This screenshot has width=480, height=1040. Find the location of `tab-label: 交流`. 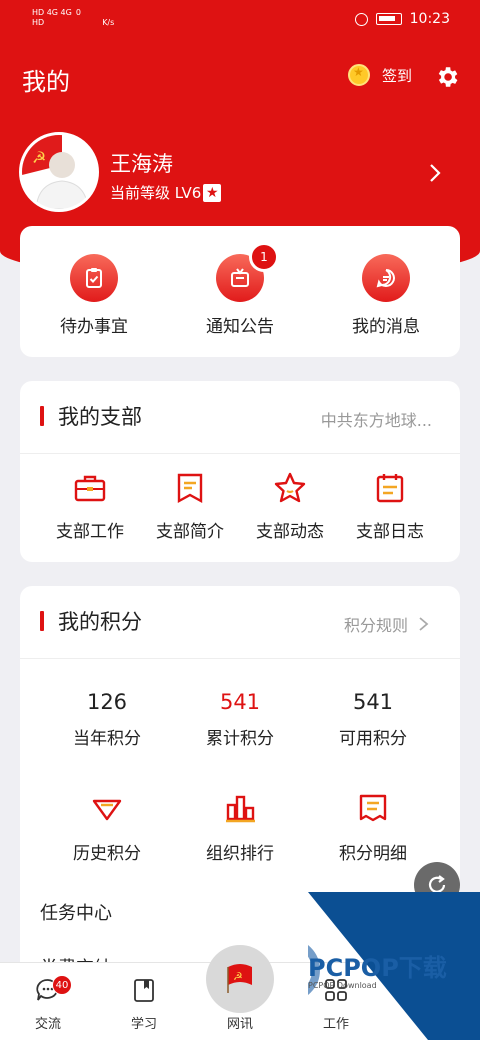

tab-label: 交流 is located at coordinates (47, 1024).